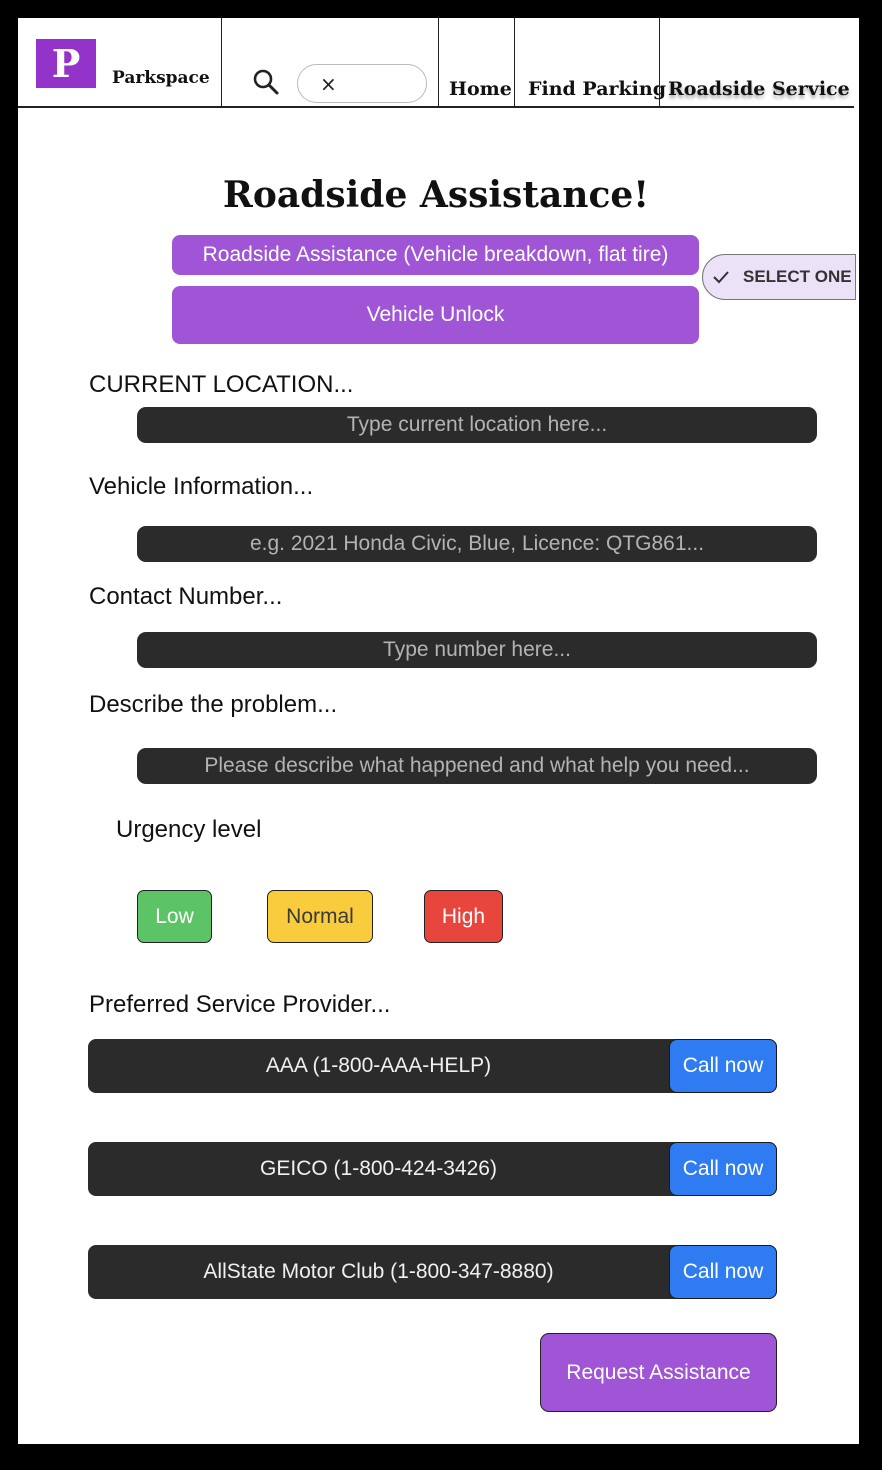  I want to click on parkspace-logo: P, so click(66, 63).